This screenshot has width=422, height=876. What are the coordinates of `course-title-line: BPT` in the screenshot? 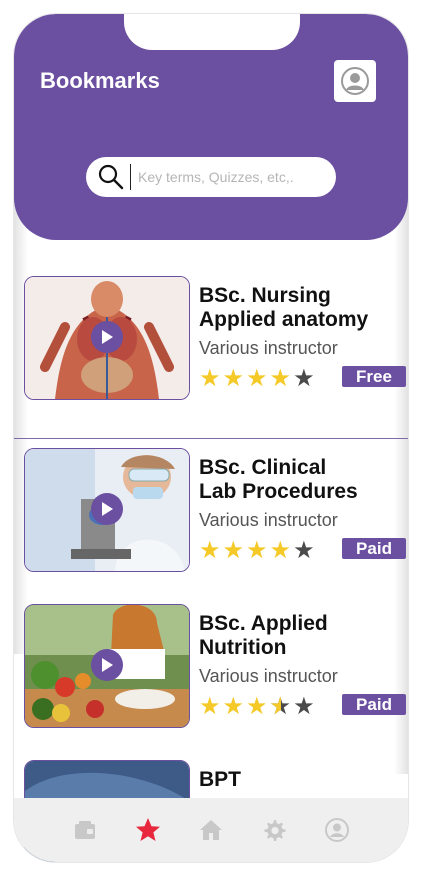 It's located at (220, 779).